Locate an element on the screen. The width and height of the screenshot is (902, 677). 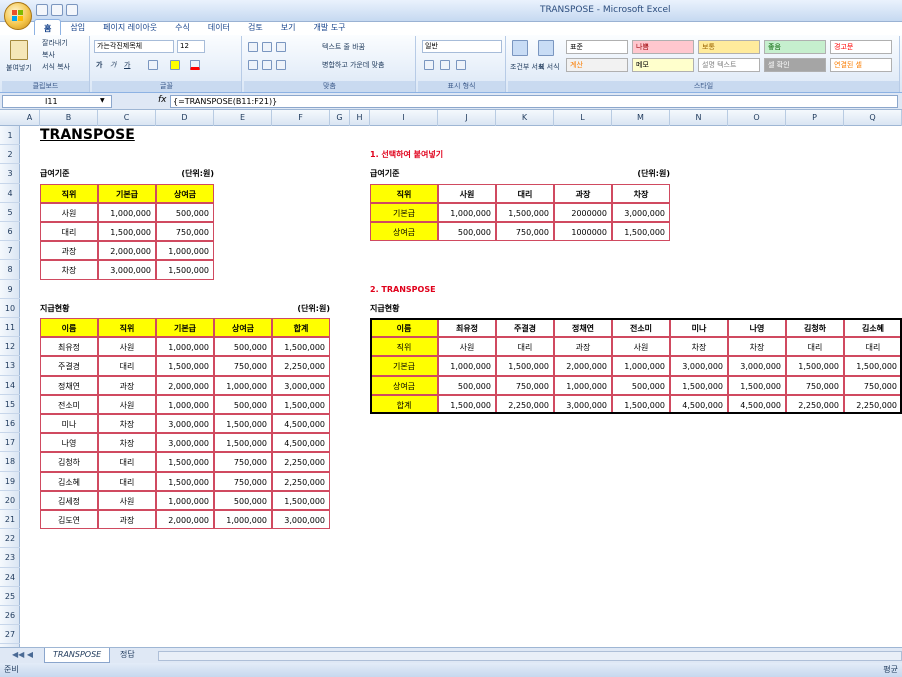
wrap-text-button: 텍스트 줄 바꿈 is located at coordinates (343, 47).